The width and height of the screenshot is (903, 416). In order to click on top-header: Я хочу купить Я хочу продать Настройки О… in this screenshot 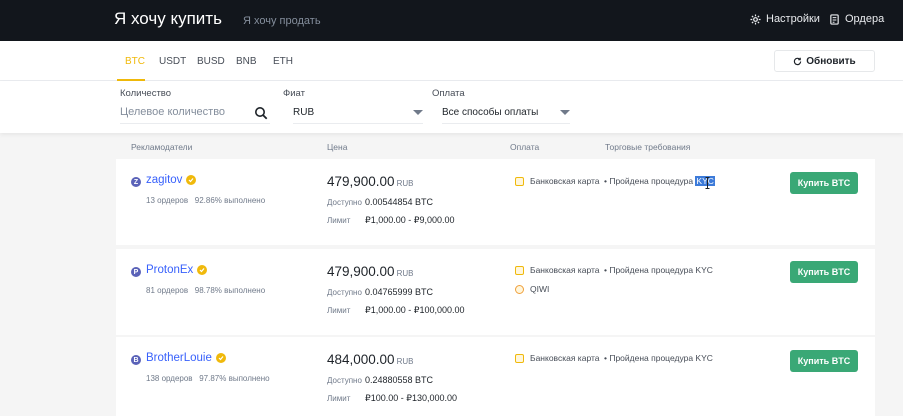, I will do `click(451, 20)`.